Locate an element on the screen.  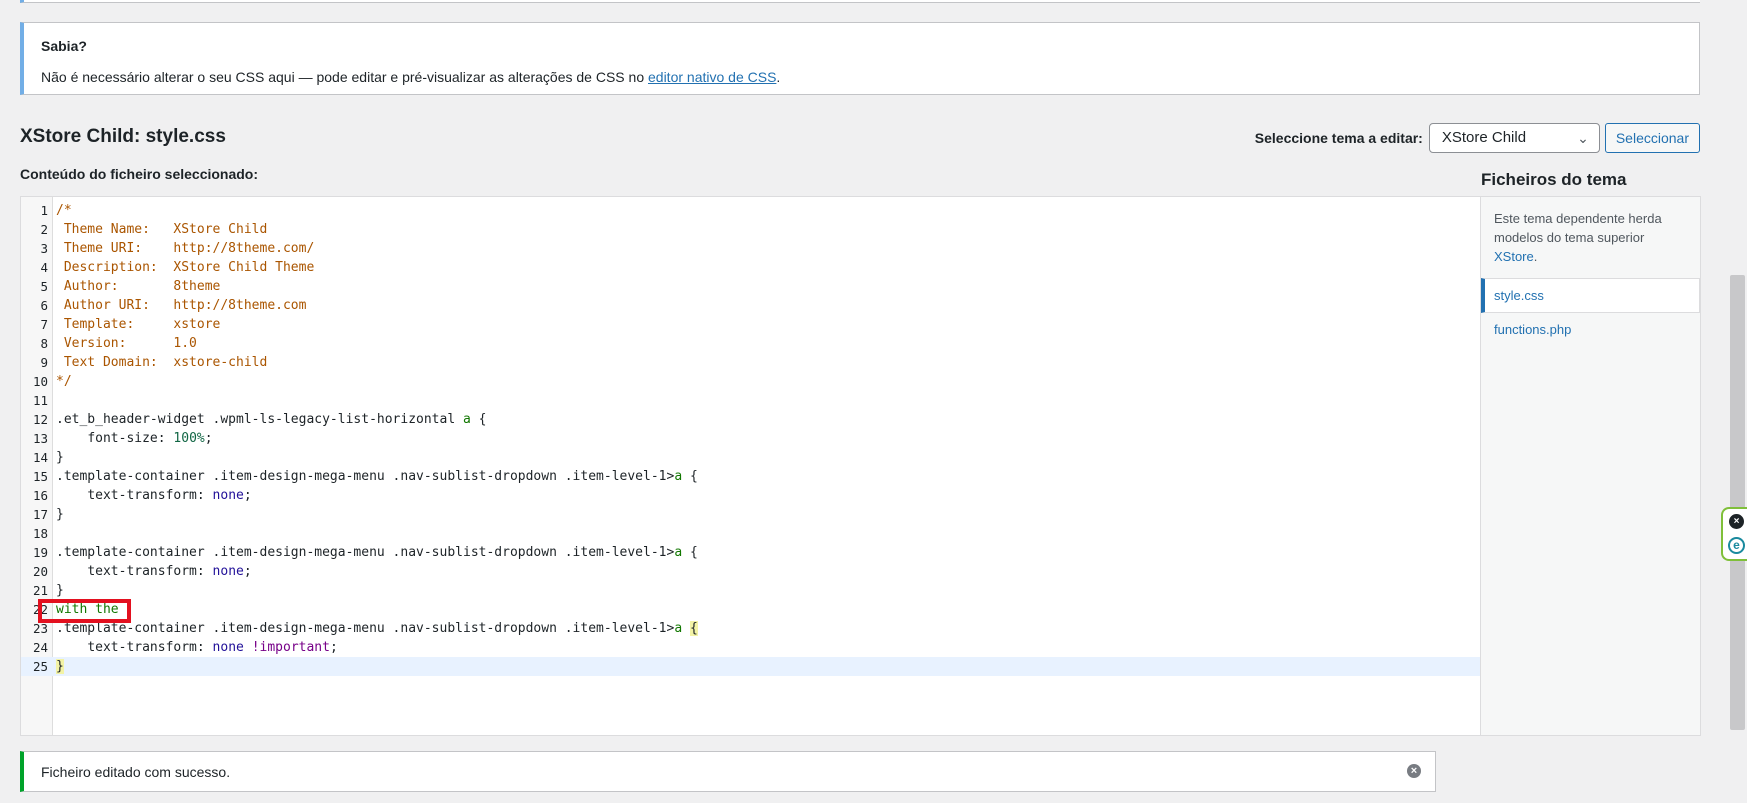
line-number: 21 is located at coordinates (40, 590).